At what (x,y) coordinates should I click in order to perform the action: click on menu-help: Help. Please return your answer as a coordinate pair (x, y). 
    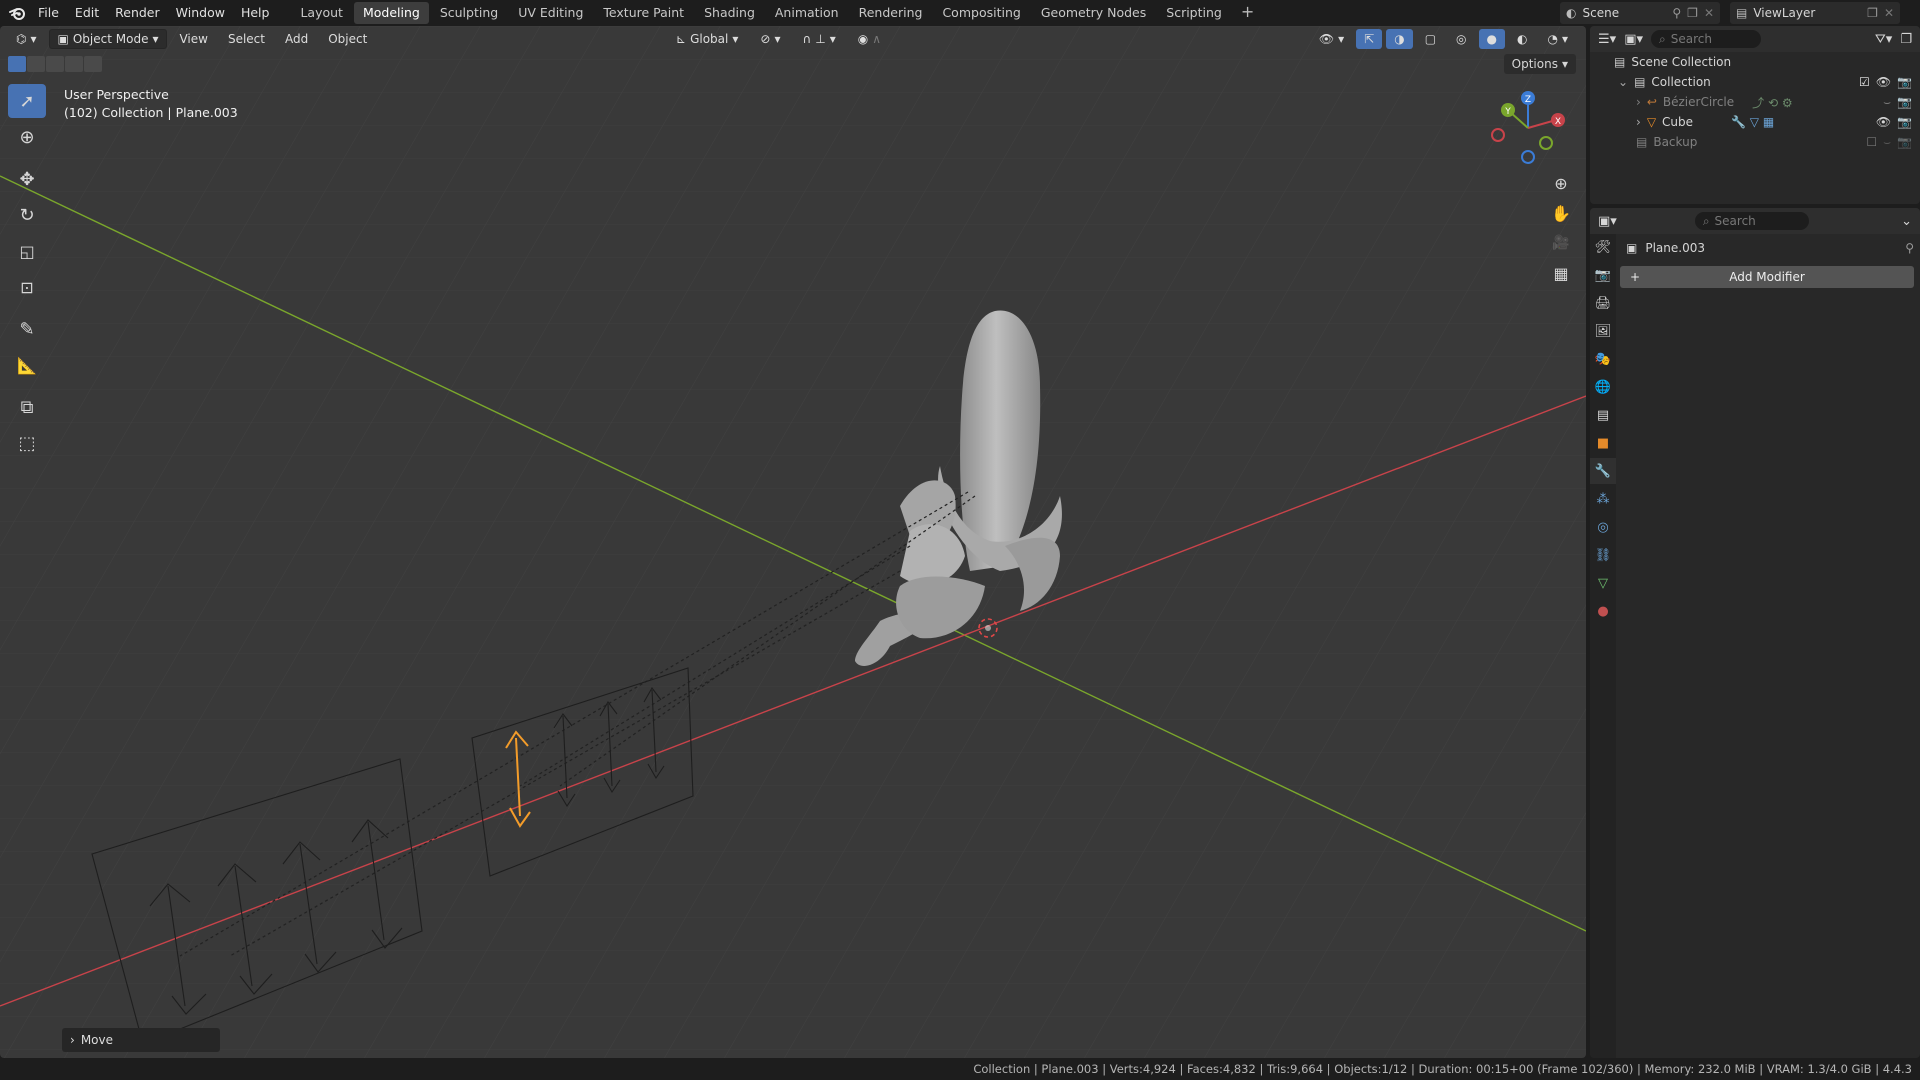
    Looking at the image, I should click on (255, 13).